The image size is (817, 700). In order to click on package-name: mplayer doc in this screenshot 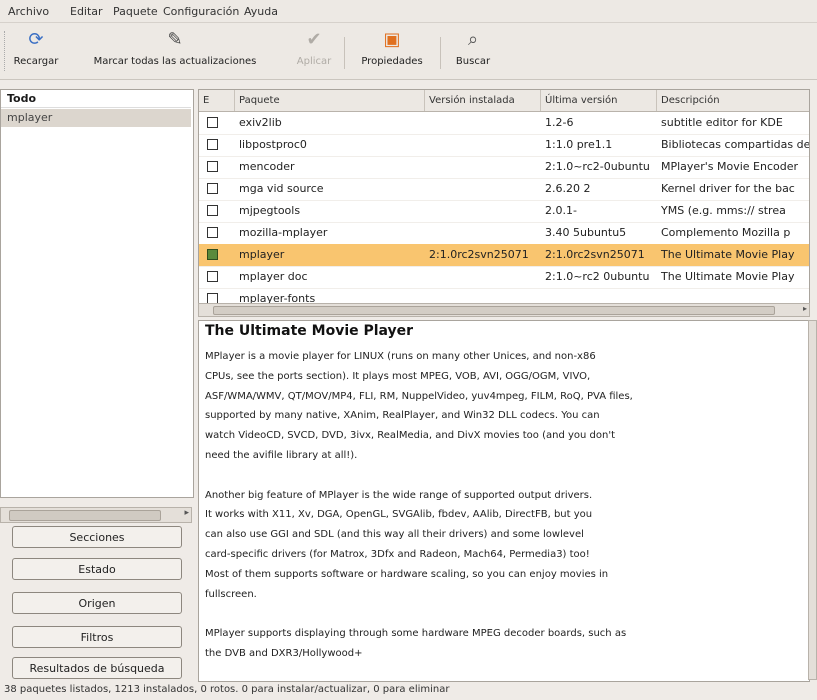, I will do `click(273, 276)`.